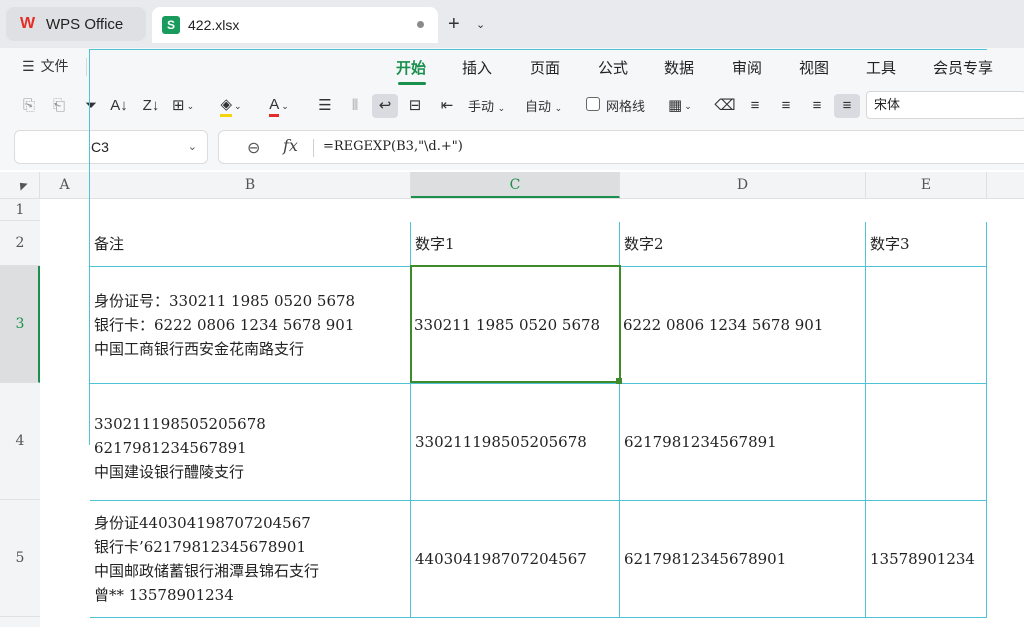  Describe the element at coordinates (538, 49) in the screenshot. I see `table-top-border` at that location.